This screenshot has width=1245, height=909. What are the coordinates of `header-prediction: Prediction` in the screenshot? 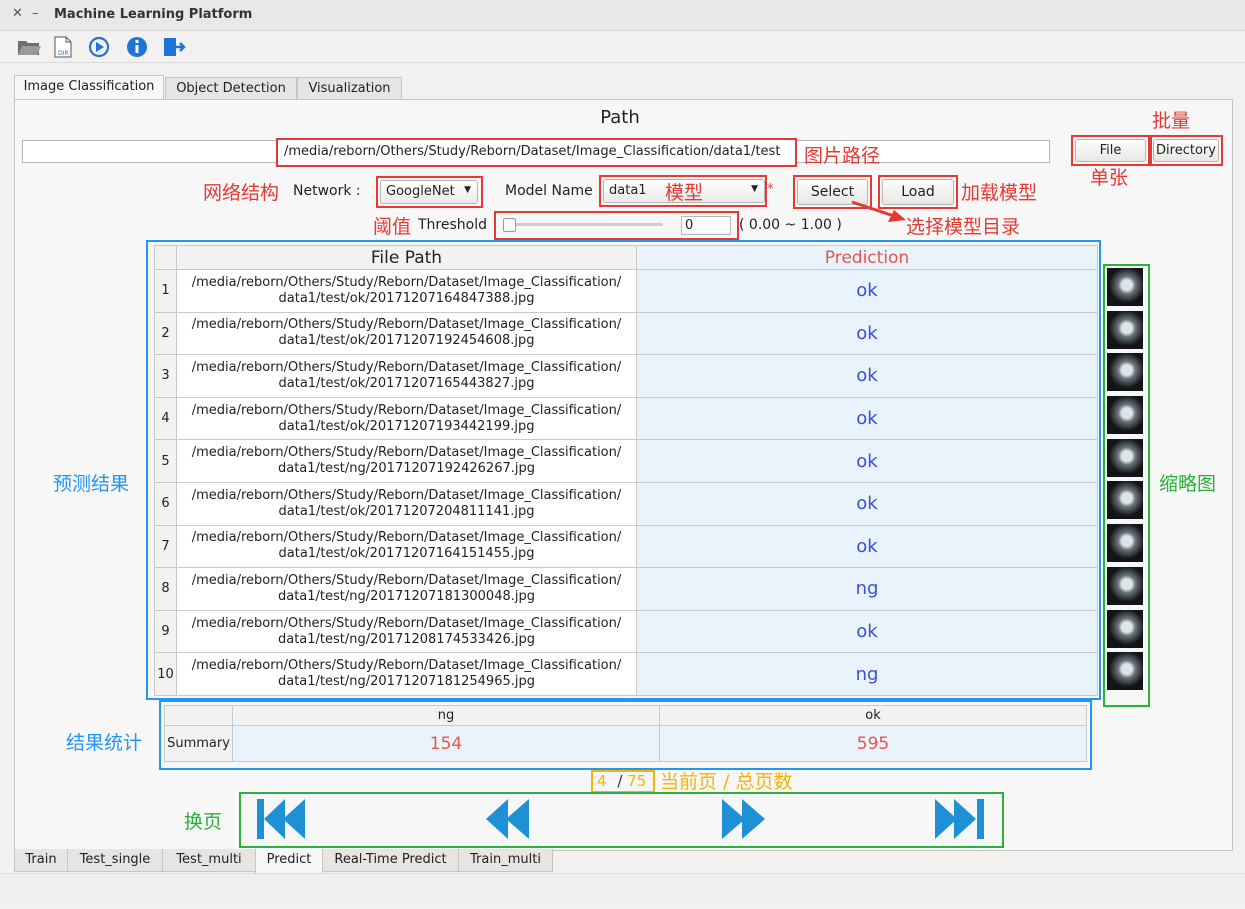 It's located at (867, 257).